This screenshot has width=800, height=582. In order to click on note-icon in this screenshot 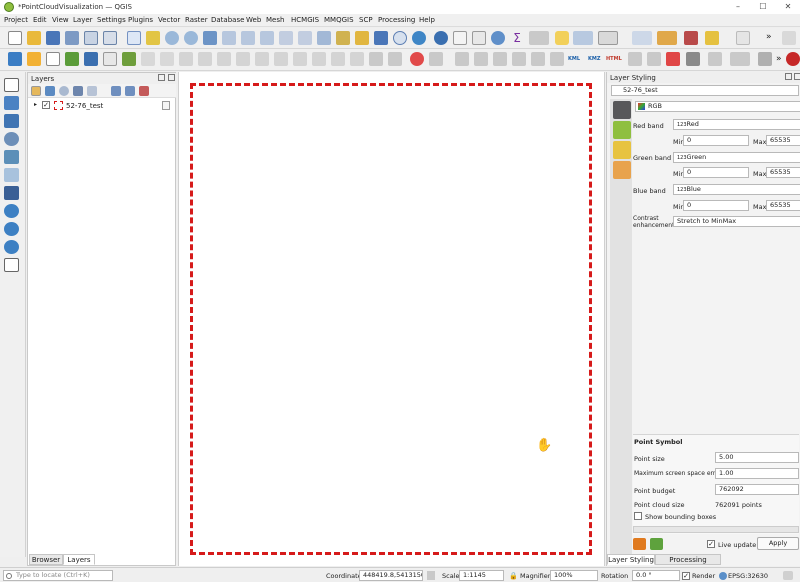, I will do `click(712, 38)`.